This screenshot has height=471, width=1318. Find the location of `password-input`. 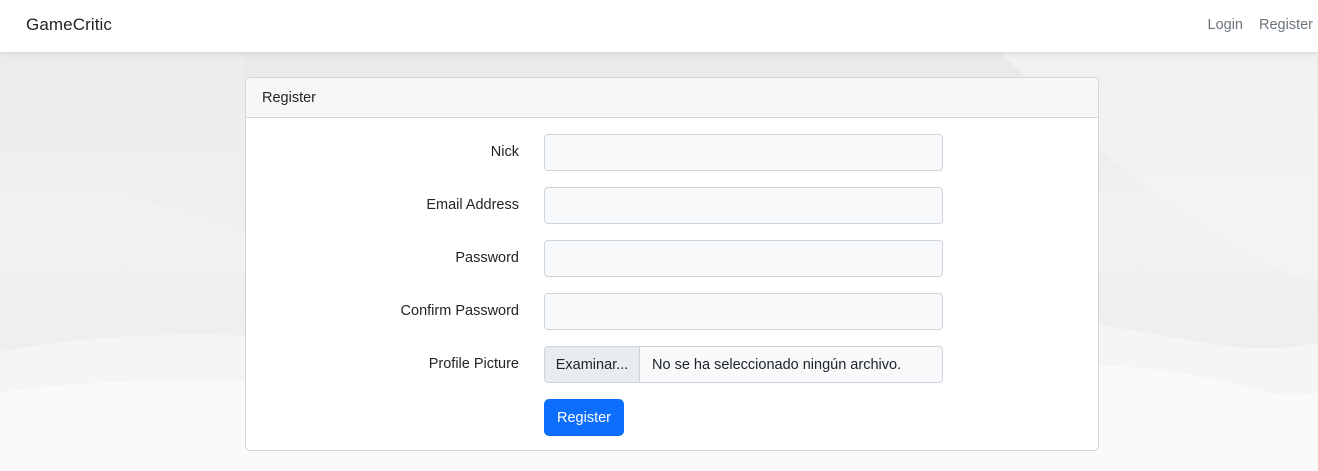

password-input is located at coordinates (743, 258).